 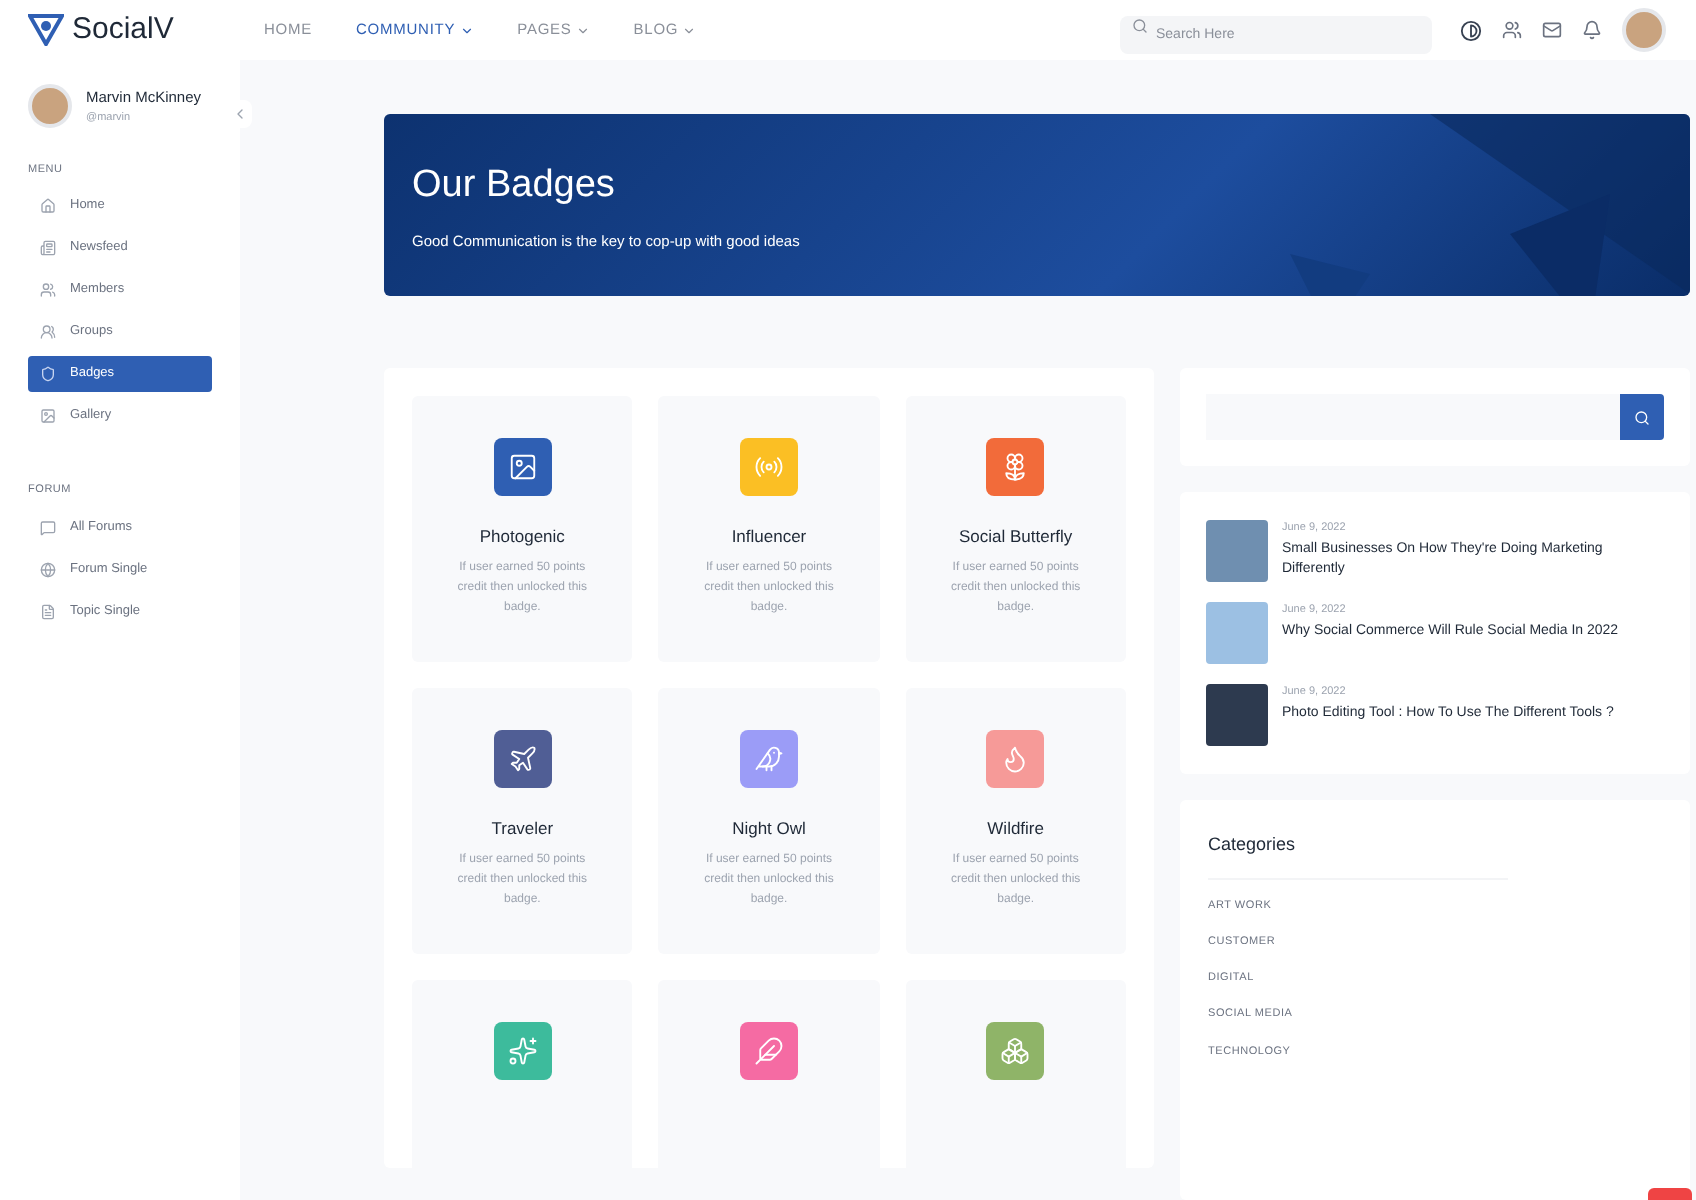 What do you see at coordinates (1015, 829) in the screenshot?
I see `badge-name: Wildfire` at bounding box center [1015, 829].